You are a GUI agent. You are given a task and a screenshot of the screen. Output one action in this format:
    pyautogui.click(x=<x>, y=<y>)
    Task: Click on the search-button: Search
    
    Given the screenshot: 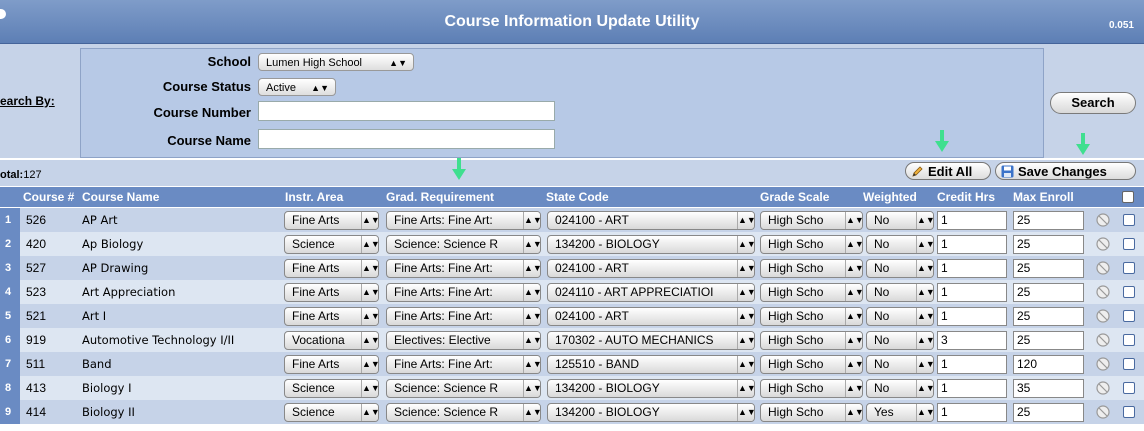 What is the action you would take?
    pyautogui.click(x=1093, y=103)
    